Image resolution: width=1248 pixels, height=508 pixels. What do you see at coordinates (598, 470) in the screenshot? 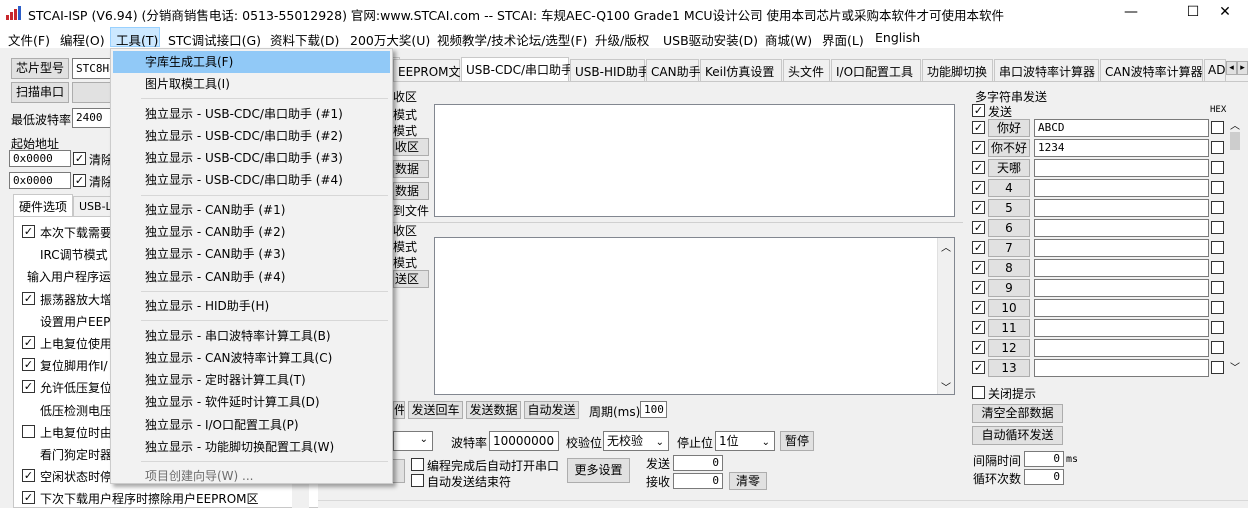
I see `more-settings-button: 更多设置` at bounding box center [598, 470].